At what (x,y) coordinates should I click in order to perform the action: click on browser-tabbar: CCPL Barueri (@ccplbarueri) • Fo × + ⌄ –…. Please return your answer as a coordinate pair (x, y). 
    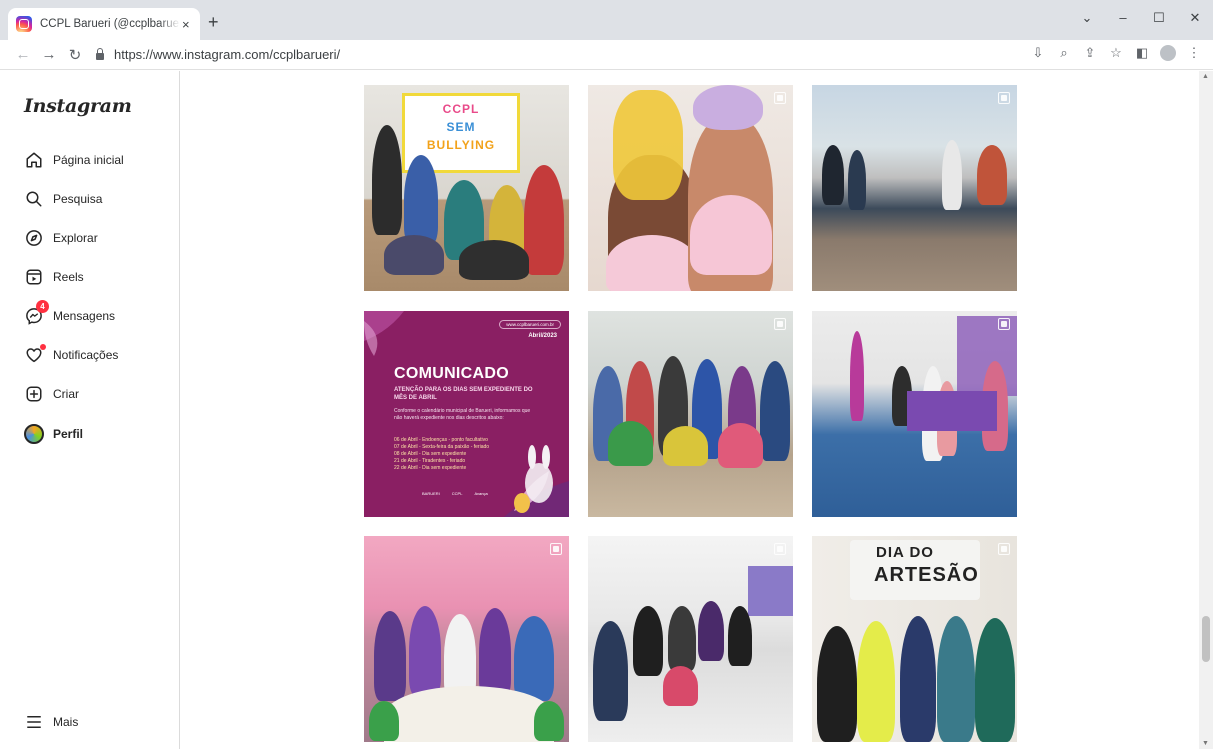
    Looking at the image, I should click on (606, 20).